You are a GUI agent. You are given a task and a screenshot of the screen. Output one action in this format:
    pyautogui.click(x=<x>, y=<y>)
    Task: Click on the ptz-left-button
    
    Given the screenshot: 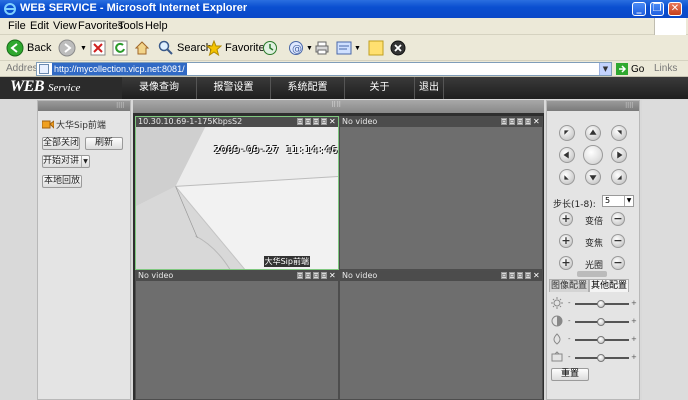 What is the action you would take?
    pyautogui.click(x=567, y=155)
    